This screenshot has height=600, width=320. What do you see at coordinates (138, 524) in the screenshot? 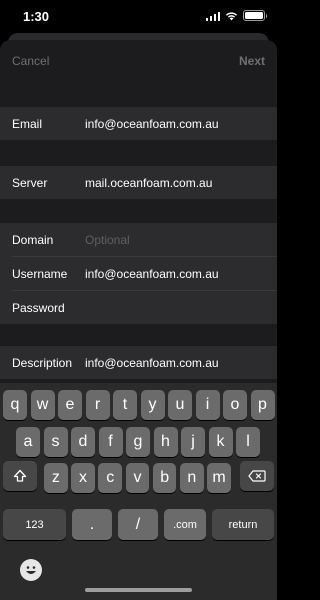
I see `slash-key: /` at bounding box center [138, 524].